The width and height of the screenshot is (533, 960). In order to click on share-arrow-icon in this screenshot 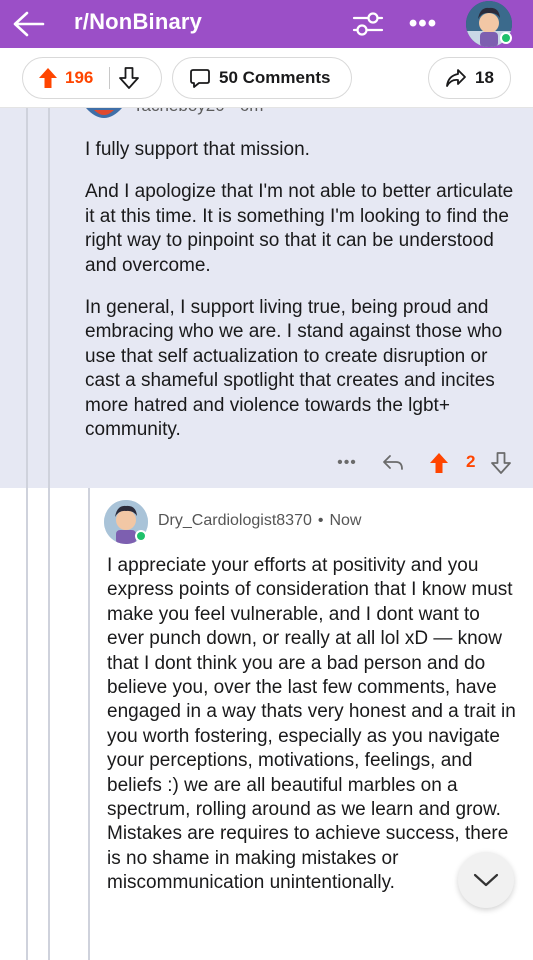, I will do `click(456, 78)`.